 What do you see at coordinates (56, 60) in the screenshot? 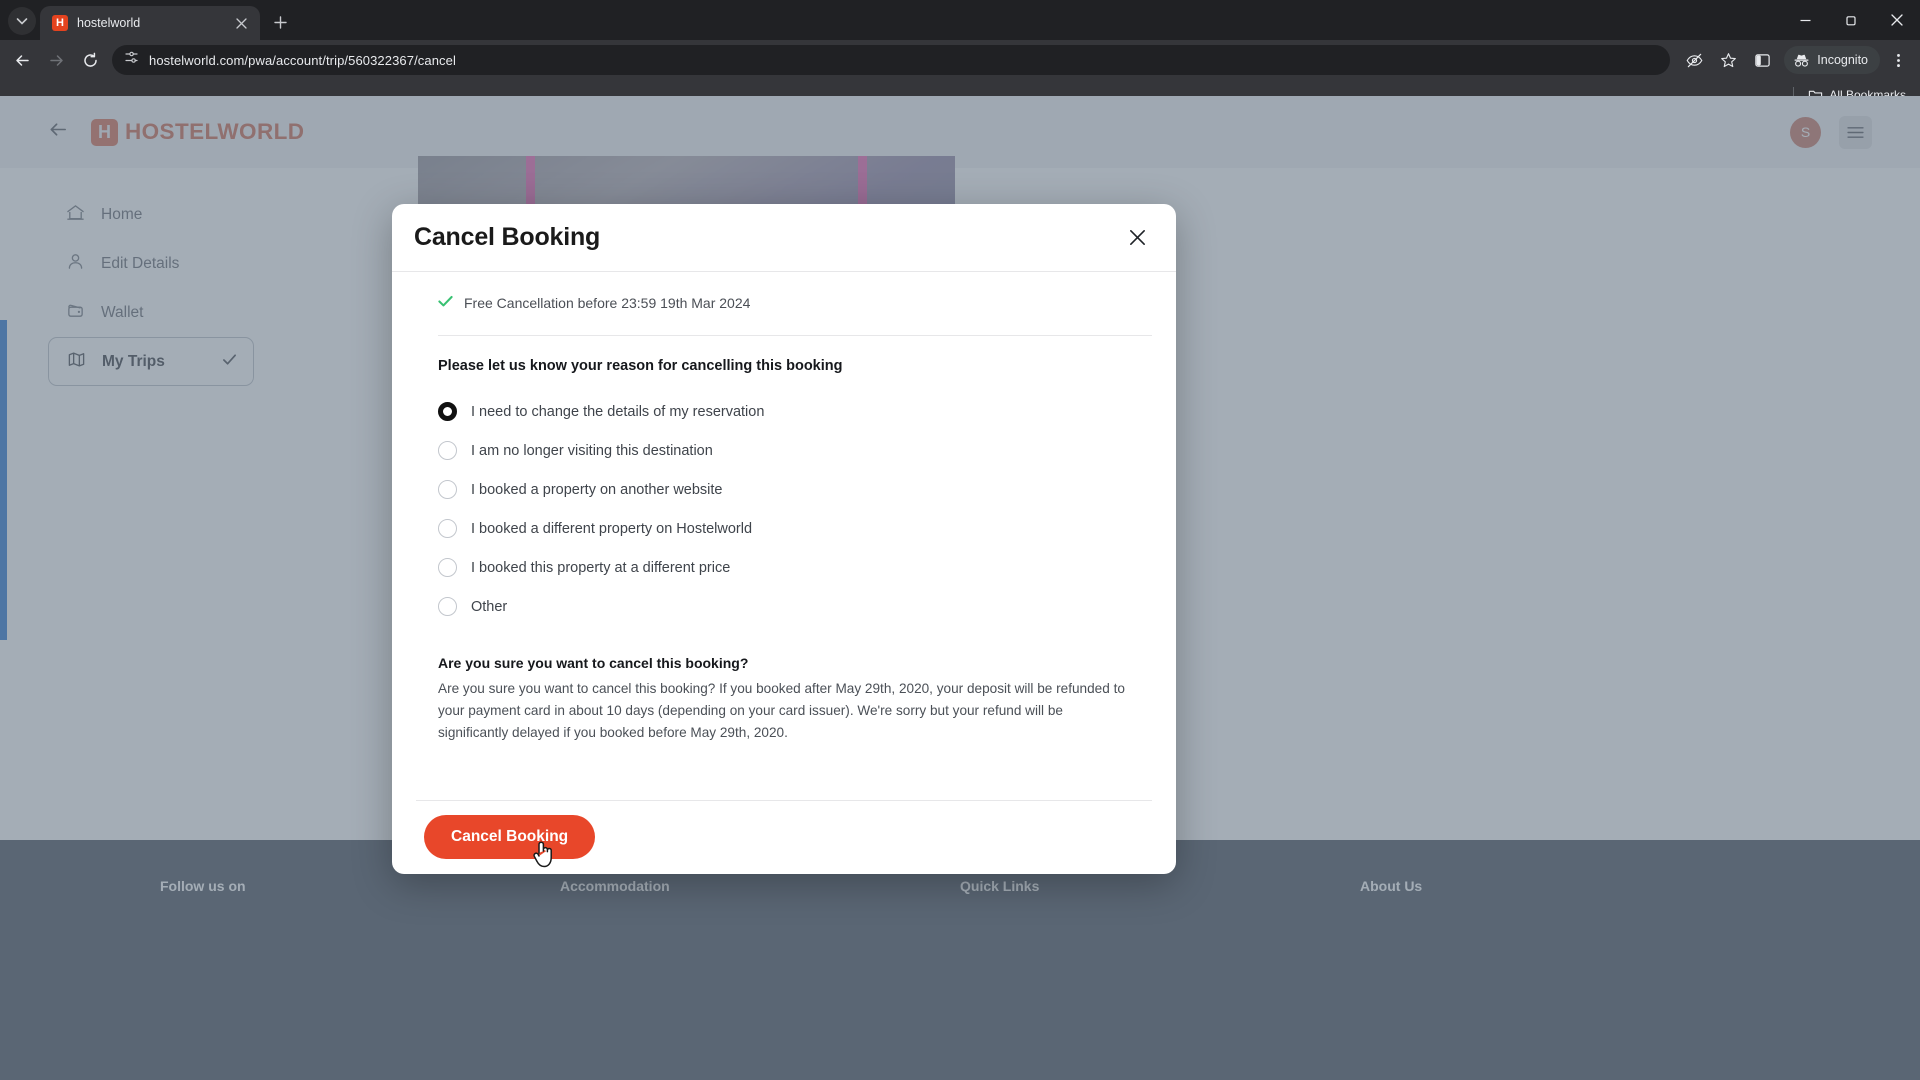
I see `forward-icon` at bounding box center [56, 60].